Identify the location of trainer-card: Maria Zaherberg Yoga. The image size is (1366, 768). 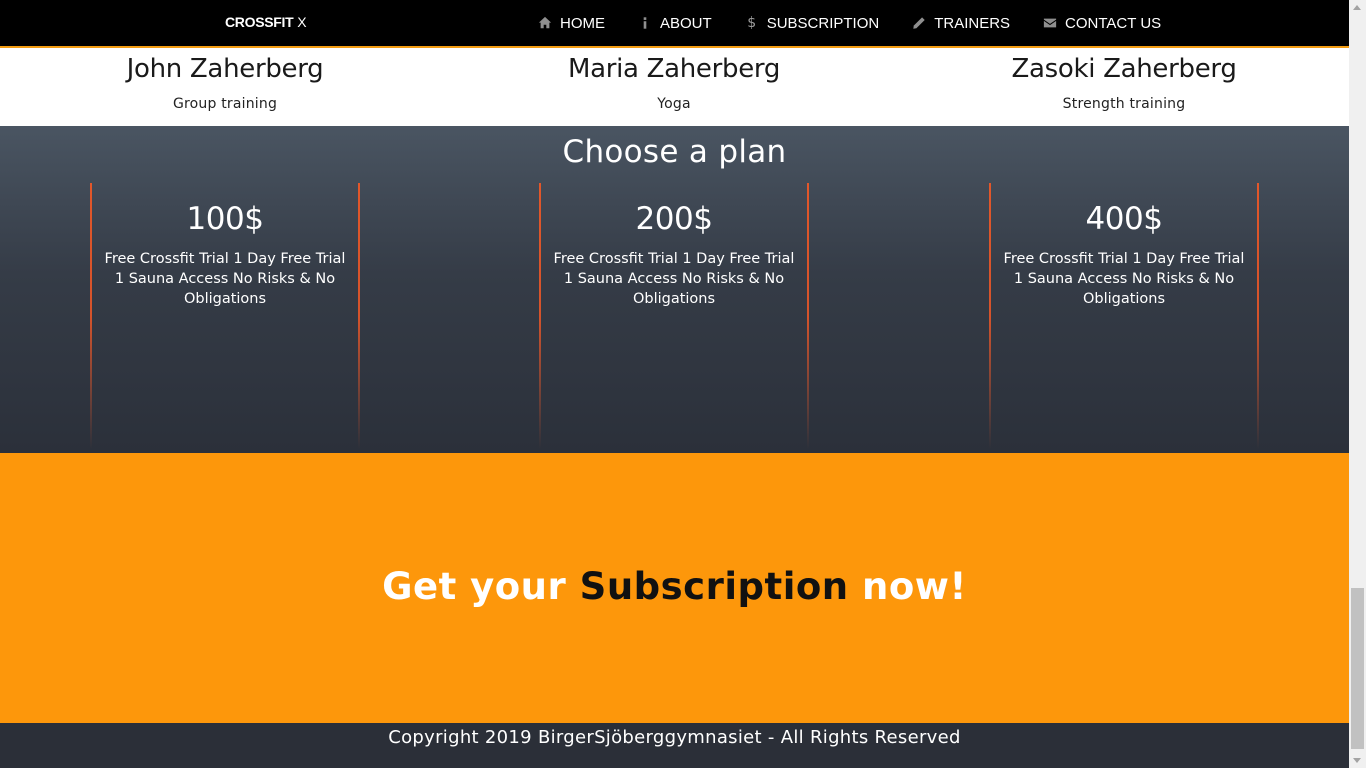
(674, 80).